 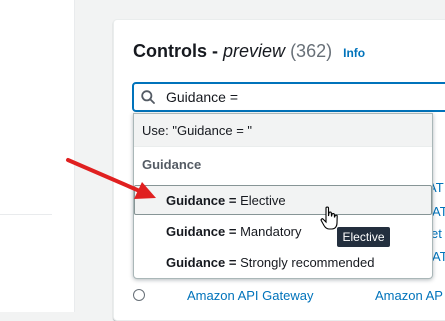 What do you see at coordinates (148, 97) in the screenshot?
I see `search-icon` at bounding box center [148, 97].